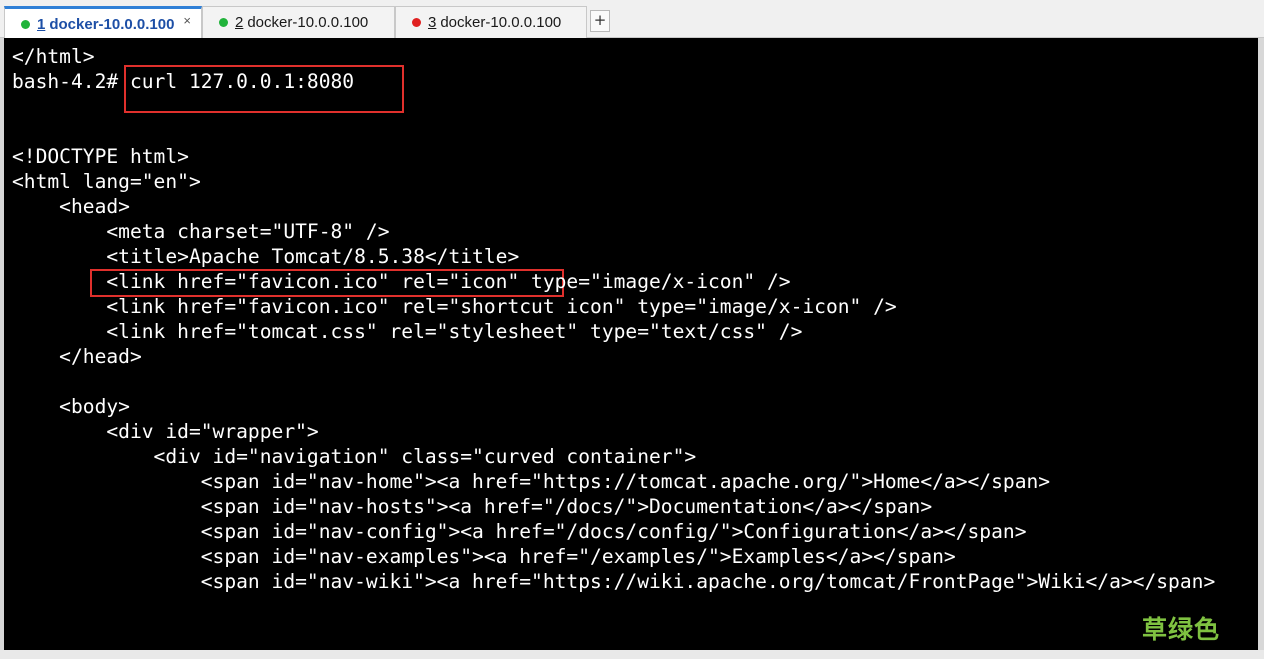 The height and width of the screenshot is (659, 1264). I want to click on tab-number: 2, so click(239, 22).